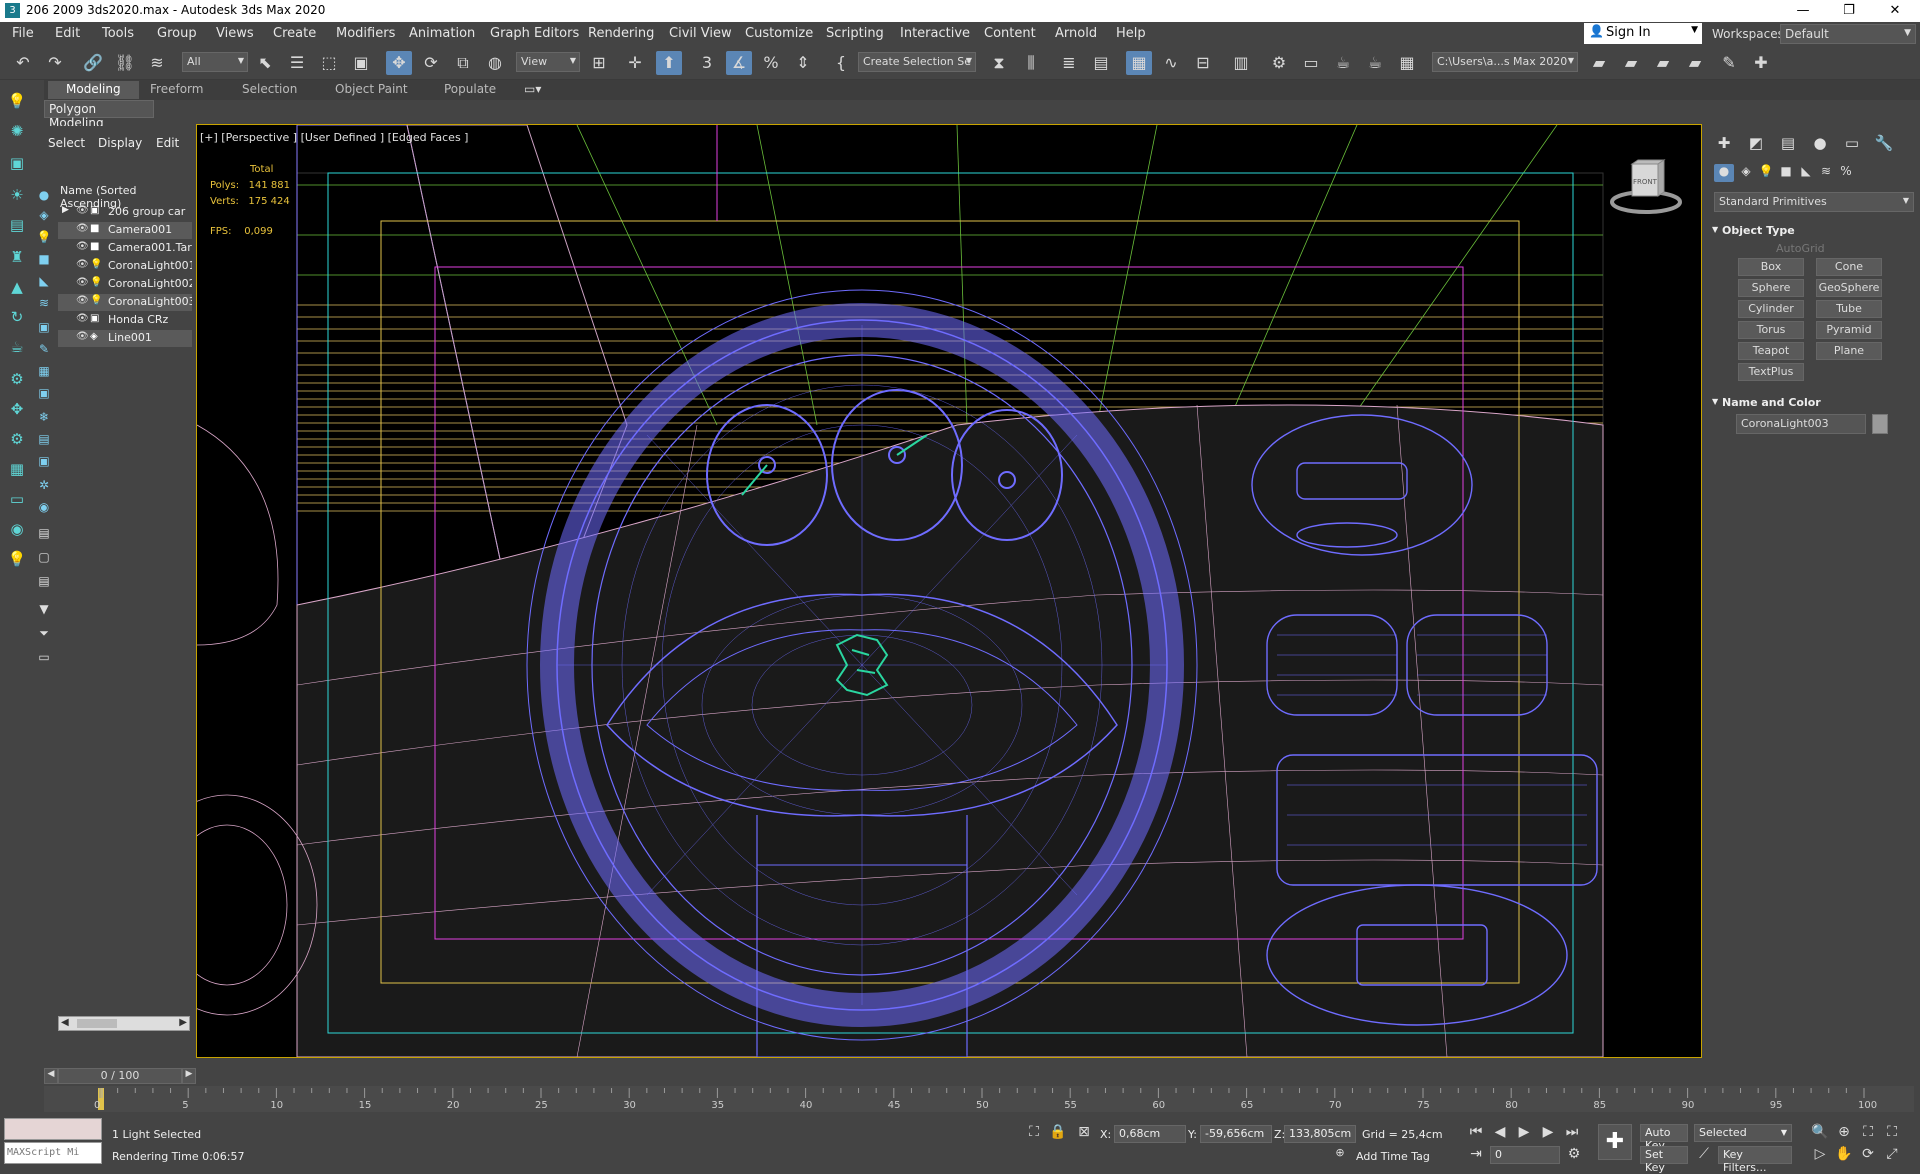  What do you see at coordinates (1771, 351) in the screenshot?
I see `teapot-button: Teapot` at bounding box center [1771, 351].